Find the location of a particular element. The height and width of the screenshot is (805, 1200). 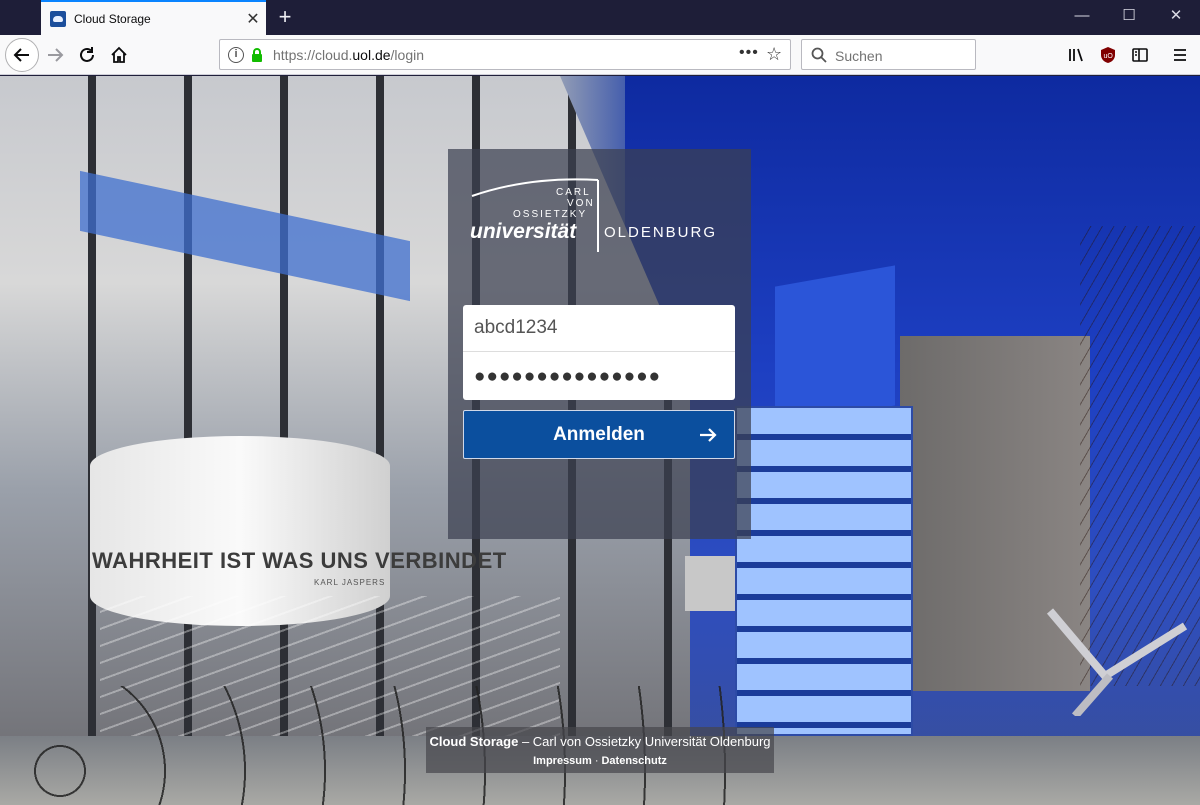

svg-text: uO is located at coordinates (1109, 56).